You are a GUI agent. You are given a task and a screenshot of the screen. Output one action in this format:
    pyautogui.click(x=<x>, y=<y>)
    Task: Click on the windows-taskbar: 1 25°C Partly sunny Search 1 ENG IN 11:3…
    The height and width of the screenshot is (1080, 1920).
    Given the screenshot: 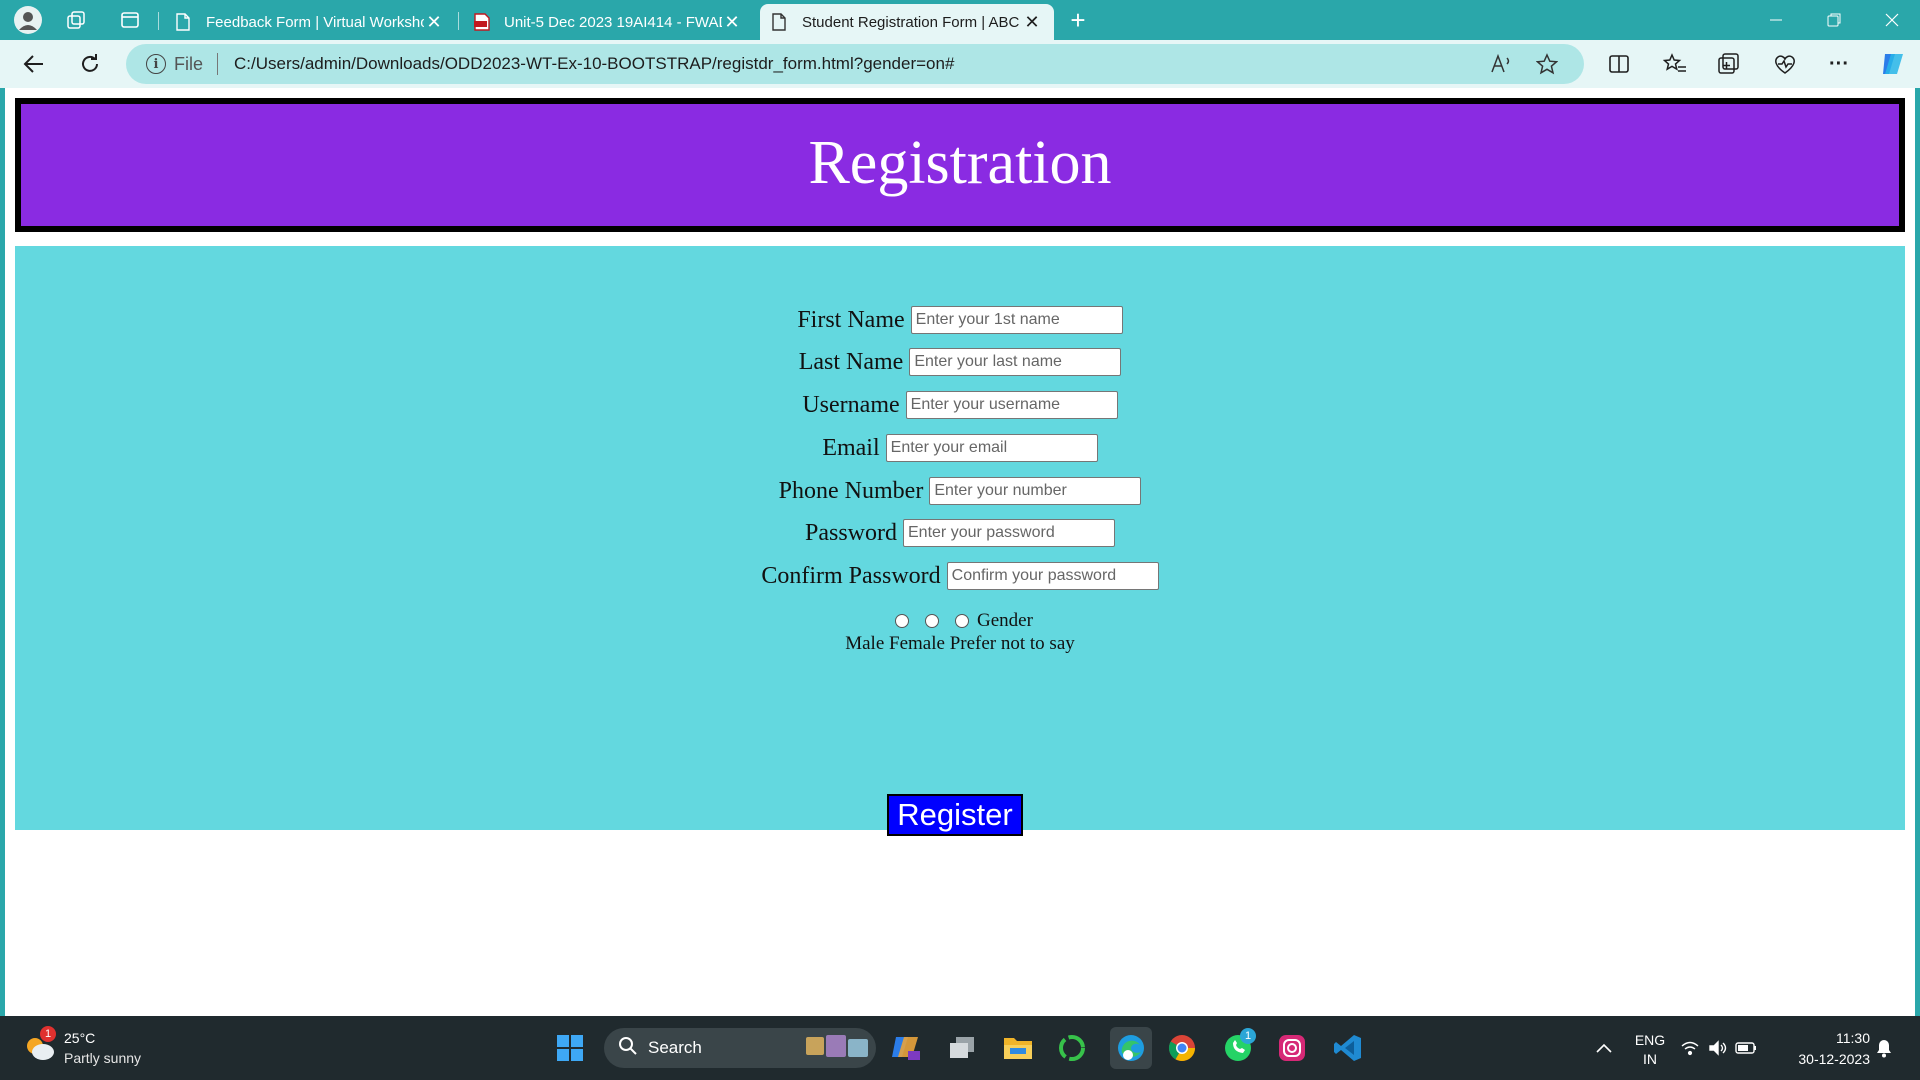 What is the action you would take?
    pyautogui.click(x=960, y=1048)
    